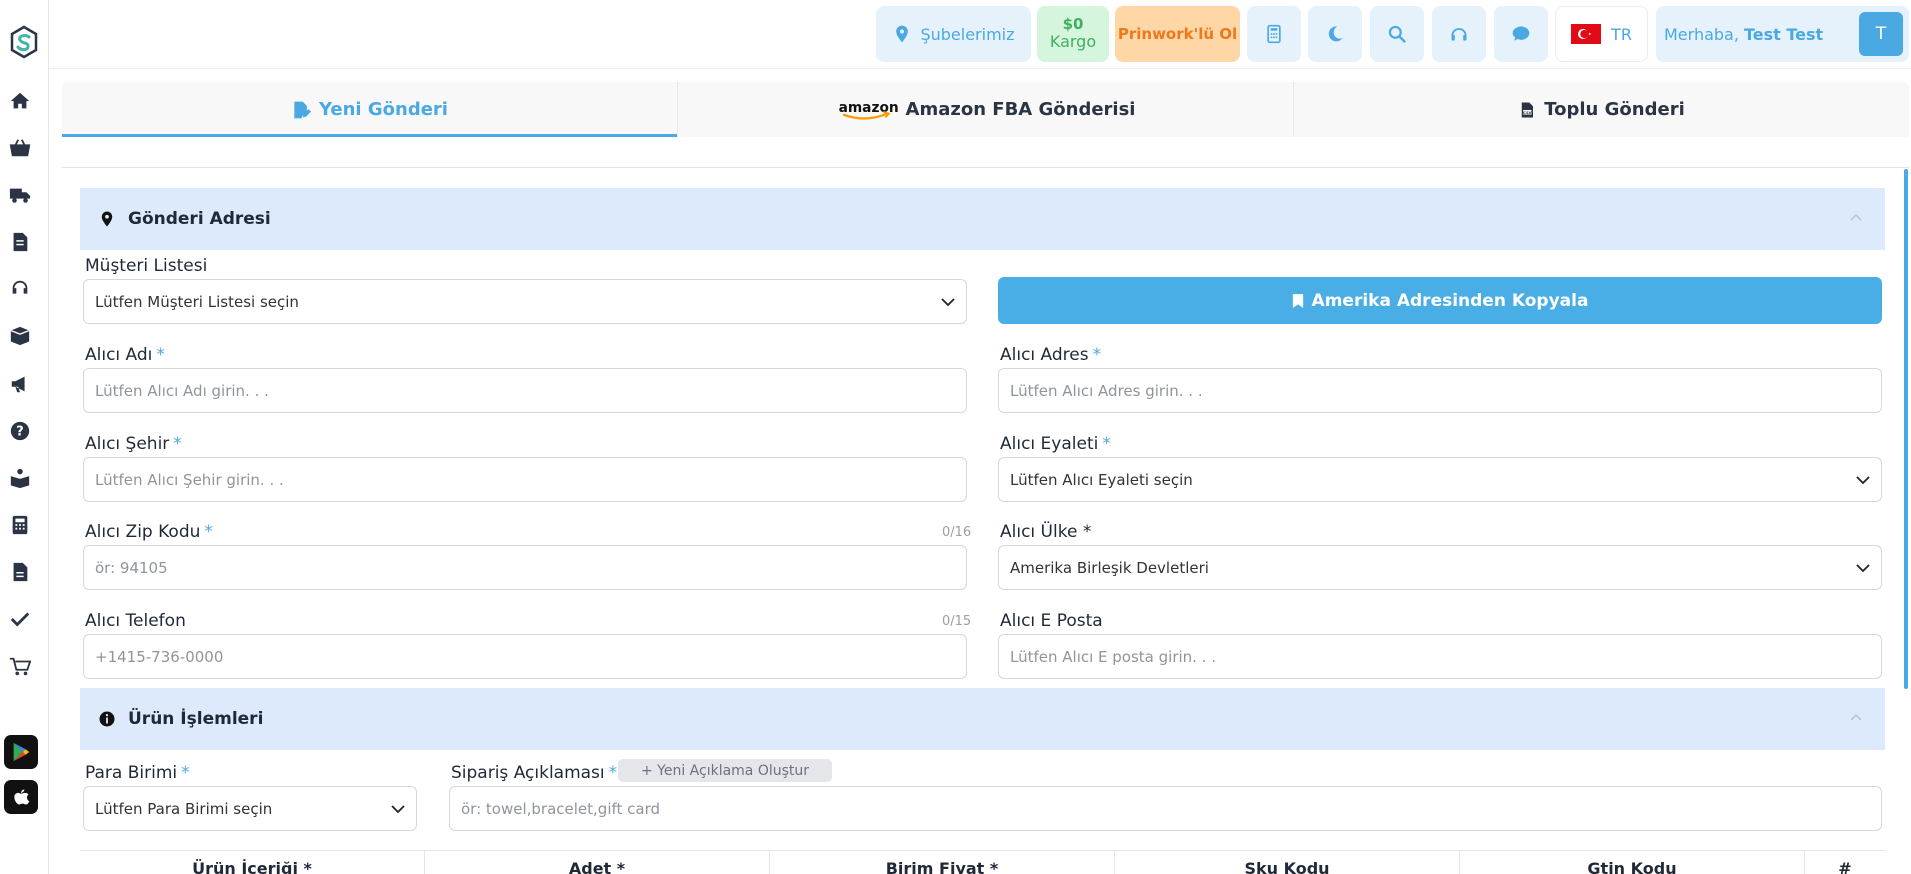 The height and width of the screenshot is (874, 1911). I want to click on search-icon, so click(1397, 34).